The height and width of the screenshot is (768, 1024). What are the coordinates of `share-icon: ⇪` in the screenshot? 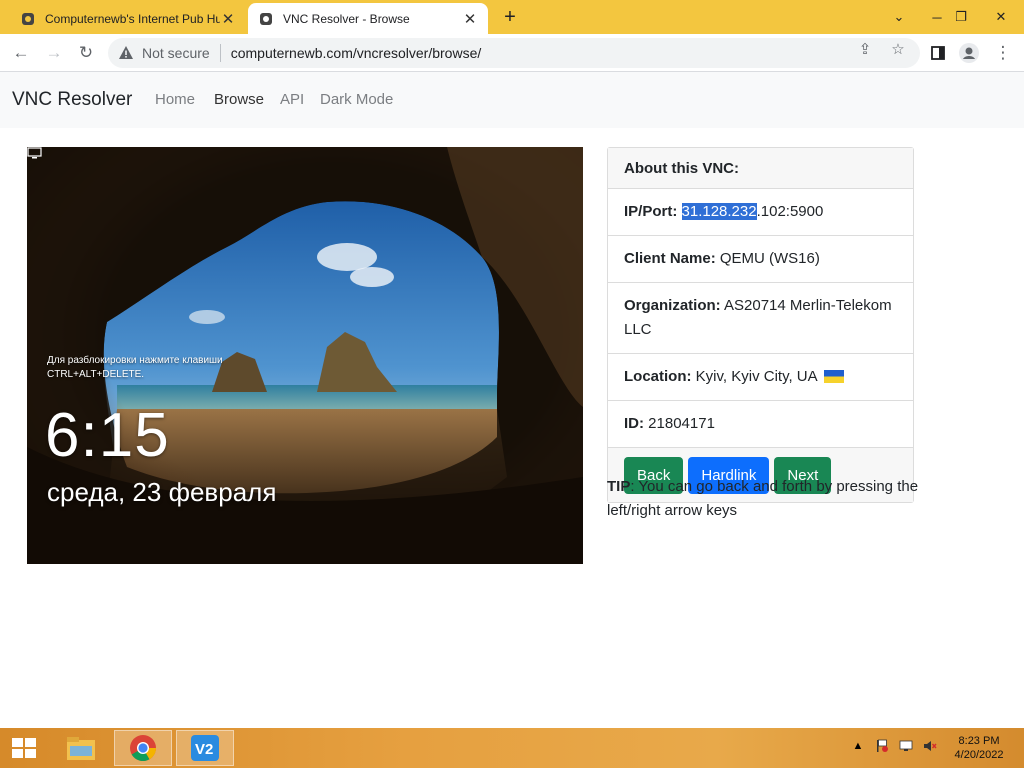 It's located at (865, 49).